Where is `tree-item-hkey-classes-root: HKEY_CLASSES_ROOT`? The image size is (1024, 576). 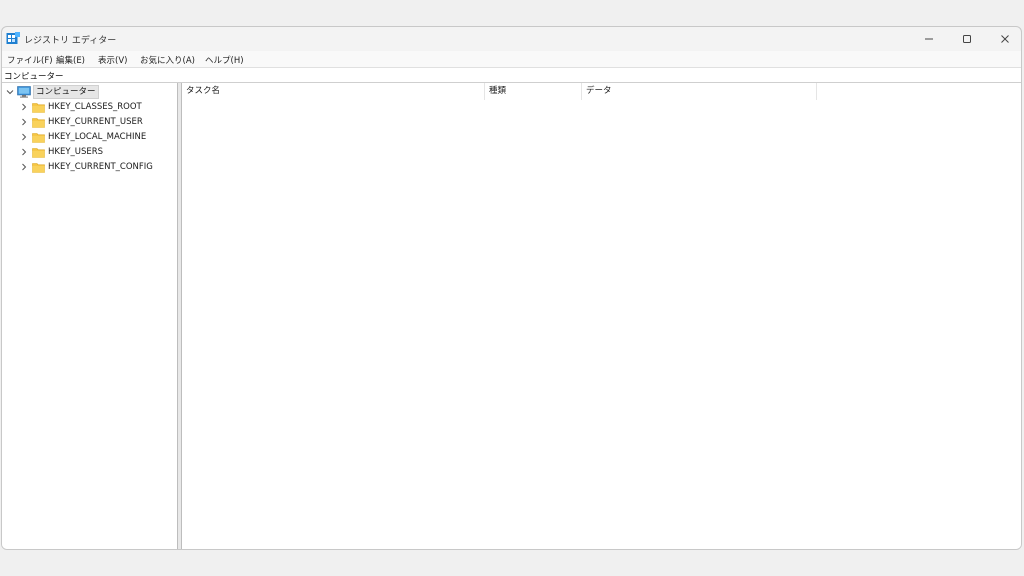
tree-item-hkey-classes-root: HKEY_CLASSES_ROOT is located at coordinates (80, 107).